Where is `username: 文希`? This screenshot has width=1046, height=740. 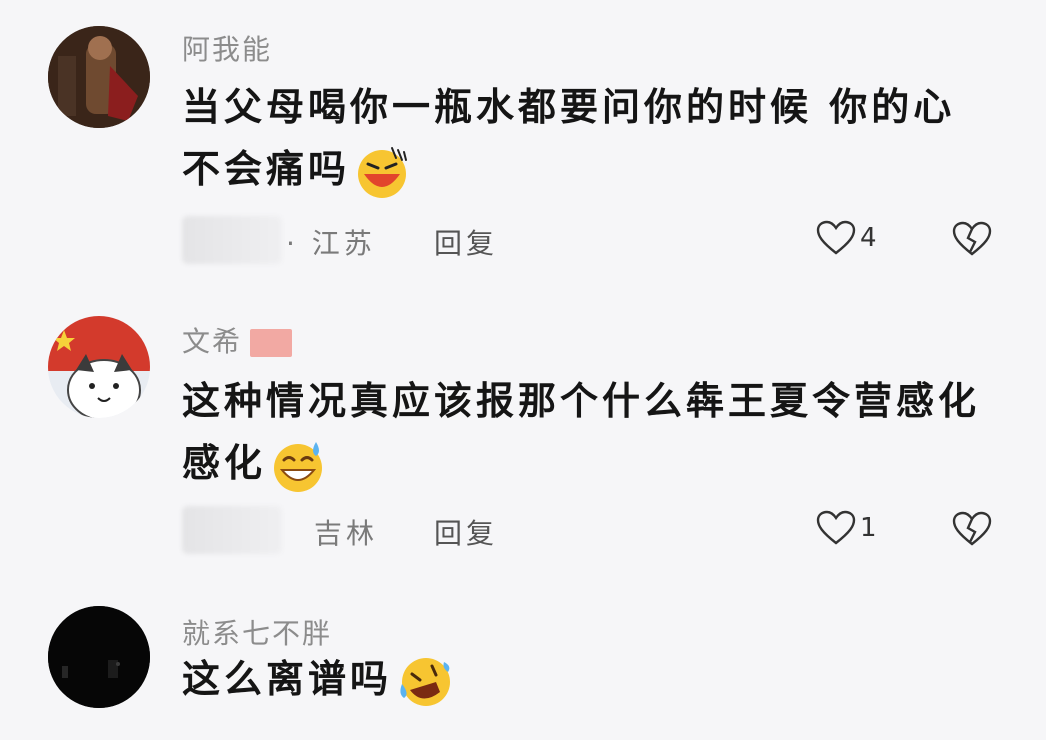
username: 文希 is located at coordinates (237, 340).